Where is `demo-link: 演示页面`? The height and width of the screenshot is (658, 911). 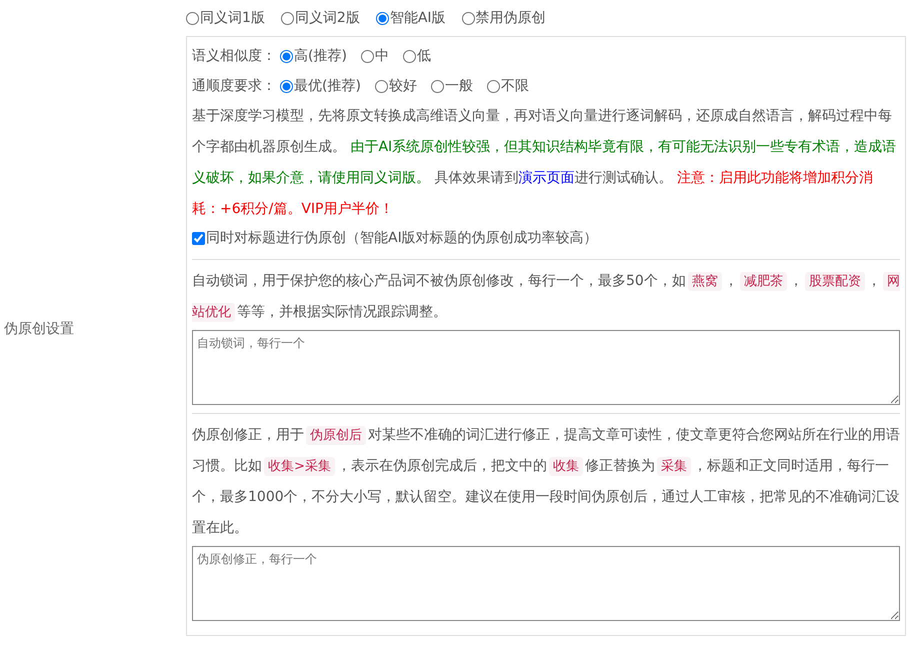 demo-link: 演示页面 is located at coordinates (546, 178).